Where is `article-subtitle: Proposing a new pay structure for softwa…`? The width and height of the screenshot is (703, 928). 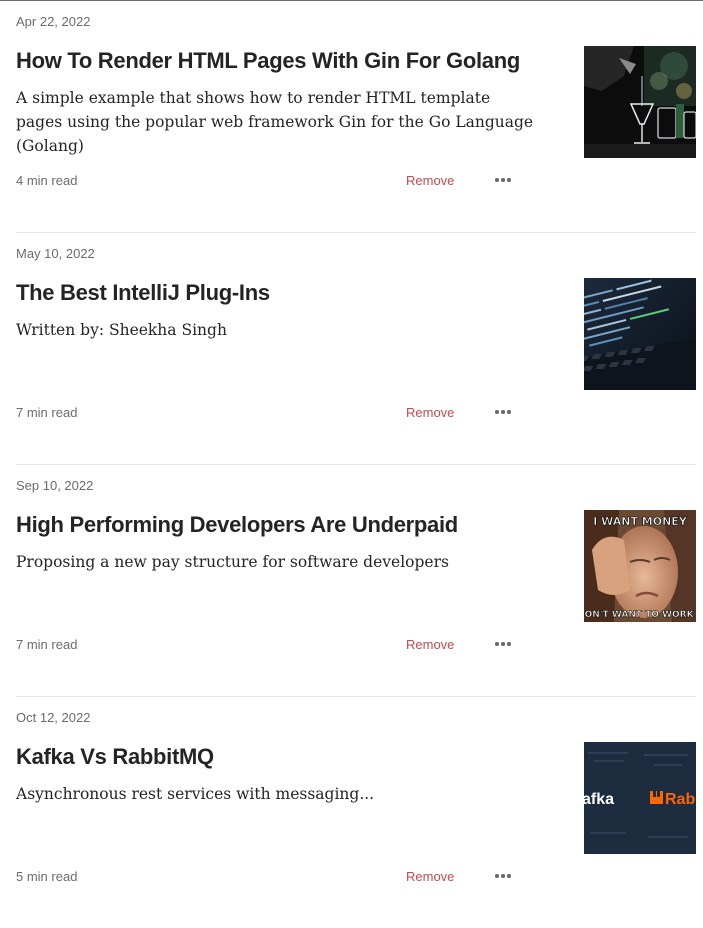 article-subtitle: Proposing a new pay structure for softwa… is located at coordinates (276, 562).